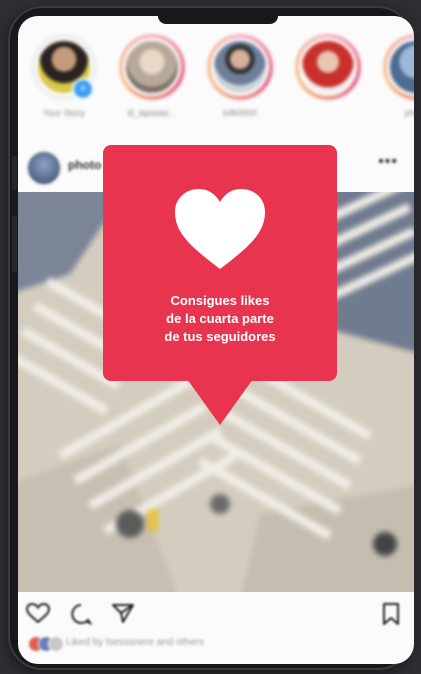  Describe the element at coordinates (216, 612) in the screenshot. I see `post-actions` at that location.